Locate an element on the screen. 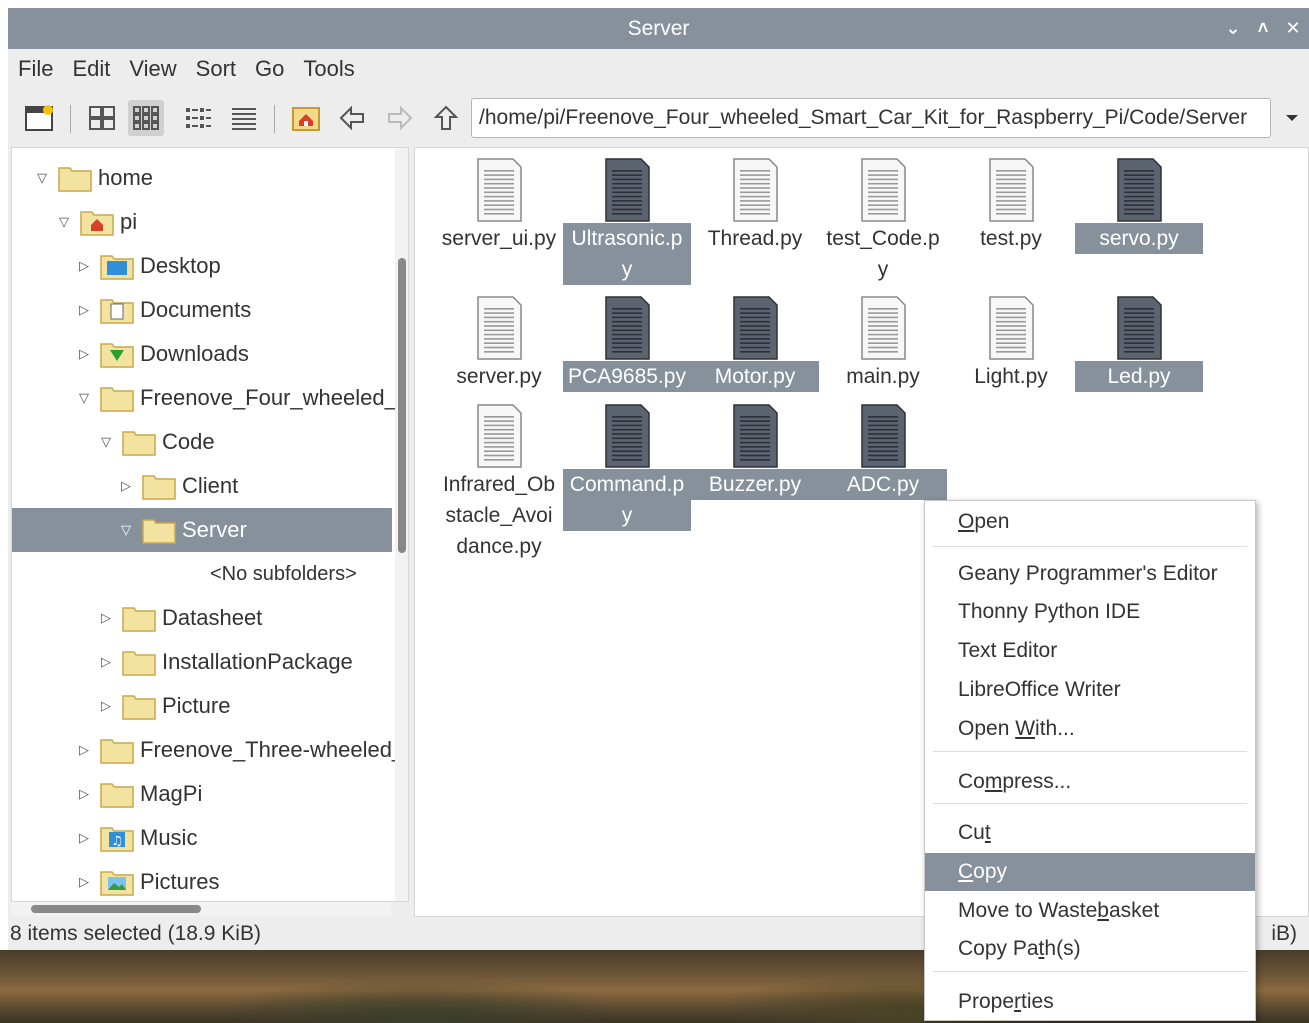 The height and width of the screenshot is (1023, 1309). close-icon: ✕ is located at coordinates (1293, 28).